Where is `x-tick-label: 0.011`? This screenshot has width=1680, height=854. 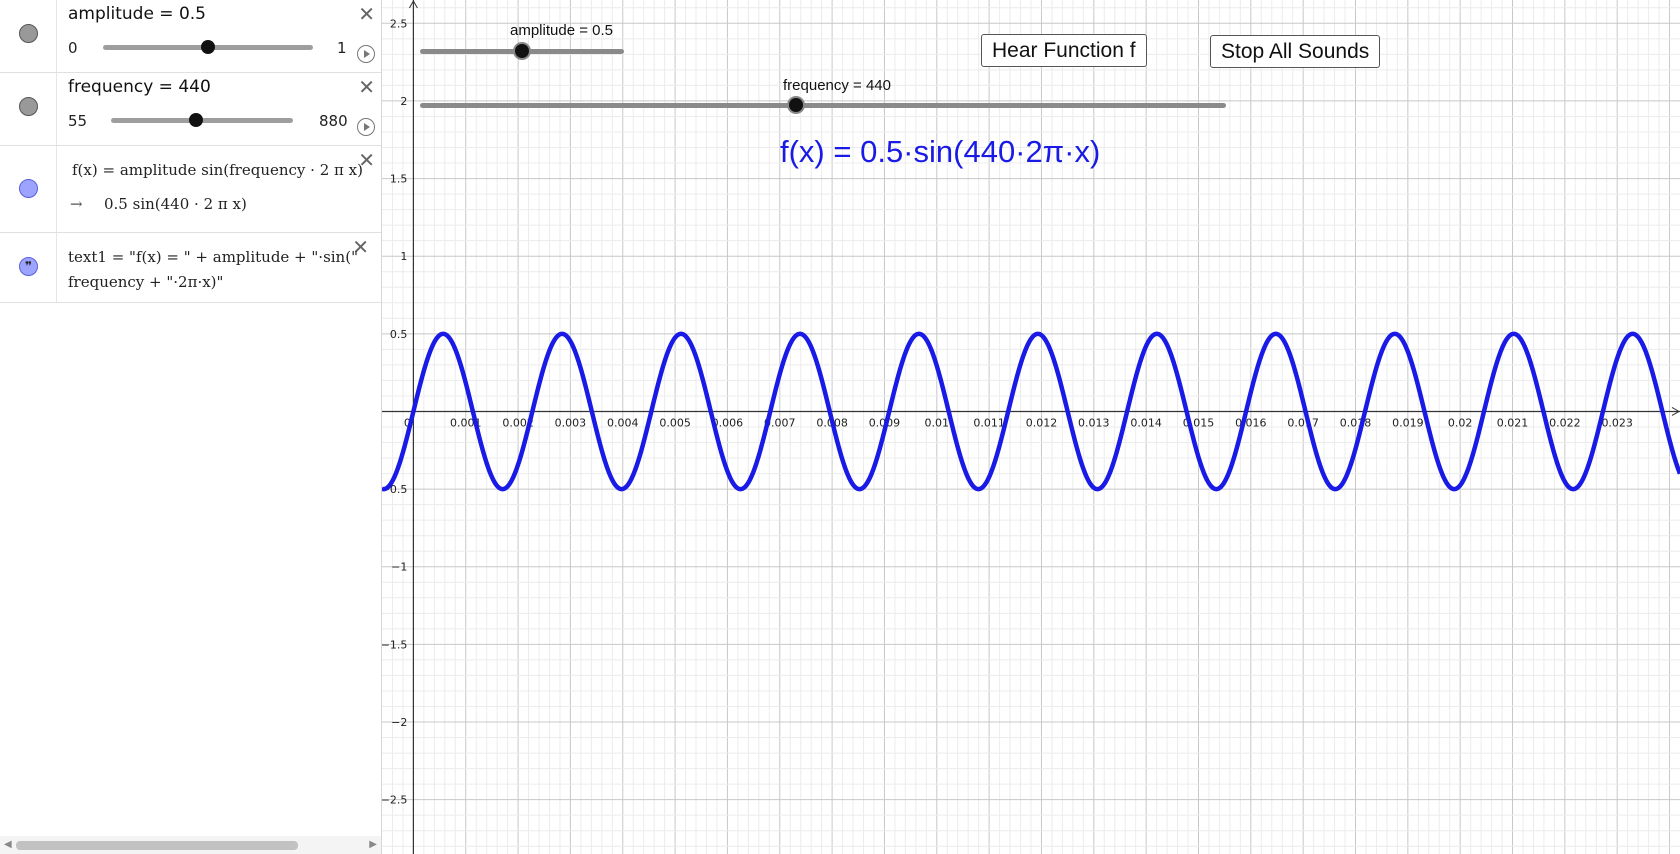
x-tick-label: 0.011 is located at coordinates (989, 422).